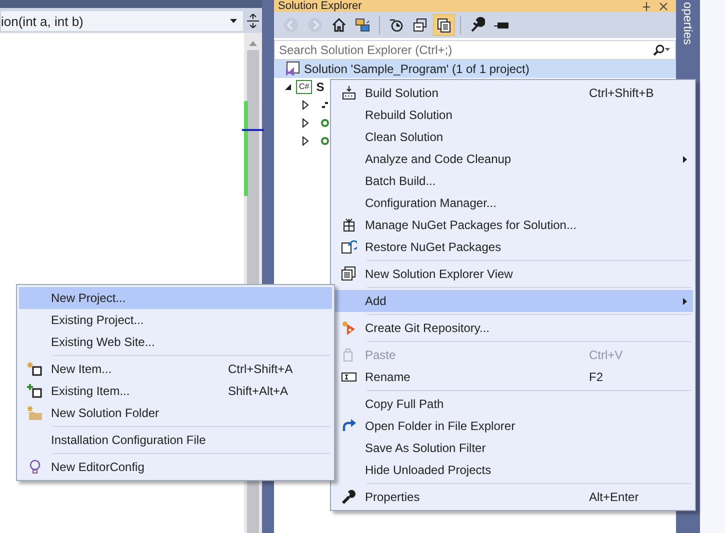  I want to click on project-badge: C#, so click(304, 87).